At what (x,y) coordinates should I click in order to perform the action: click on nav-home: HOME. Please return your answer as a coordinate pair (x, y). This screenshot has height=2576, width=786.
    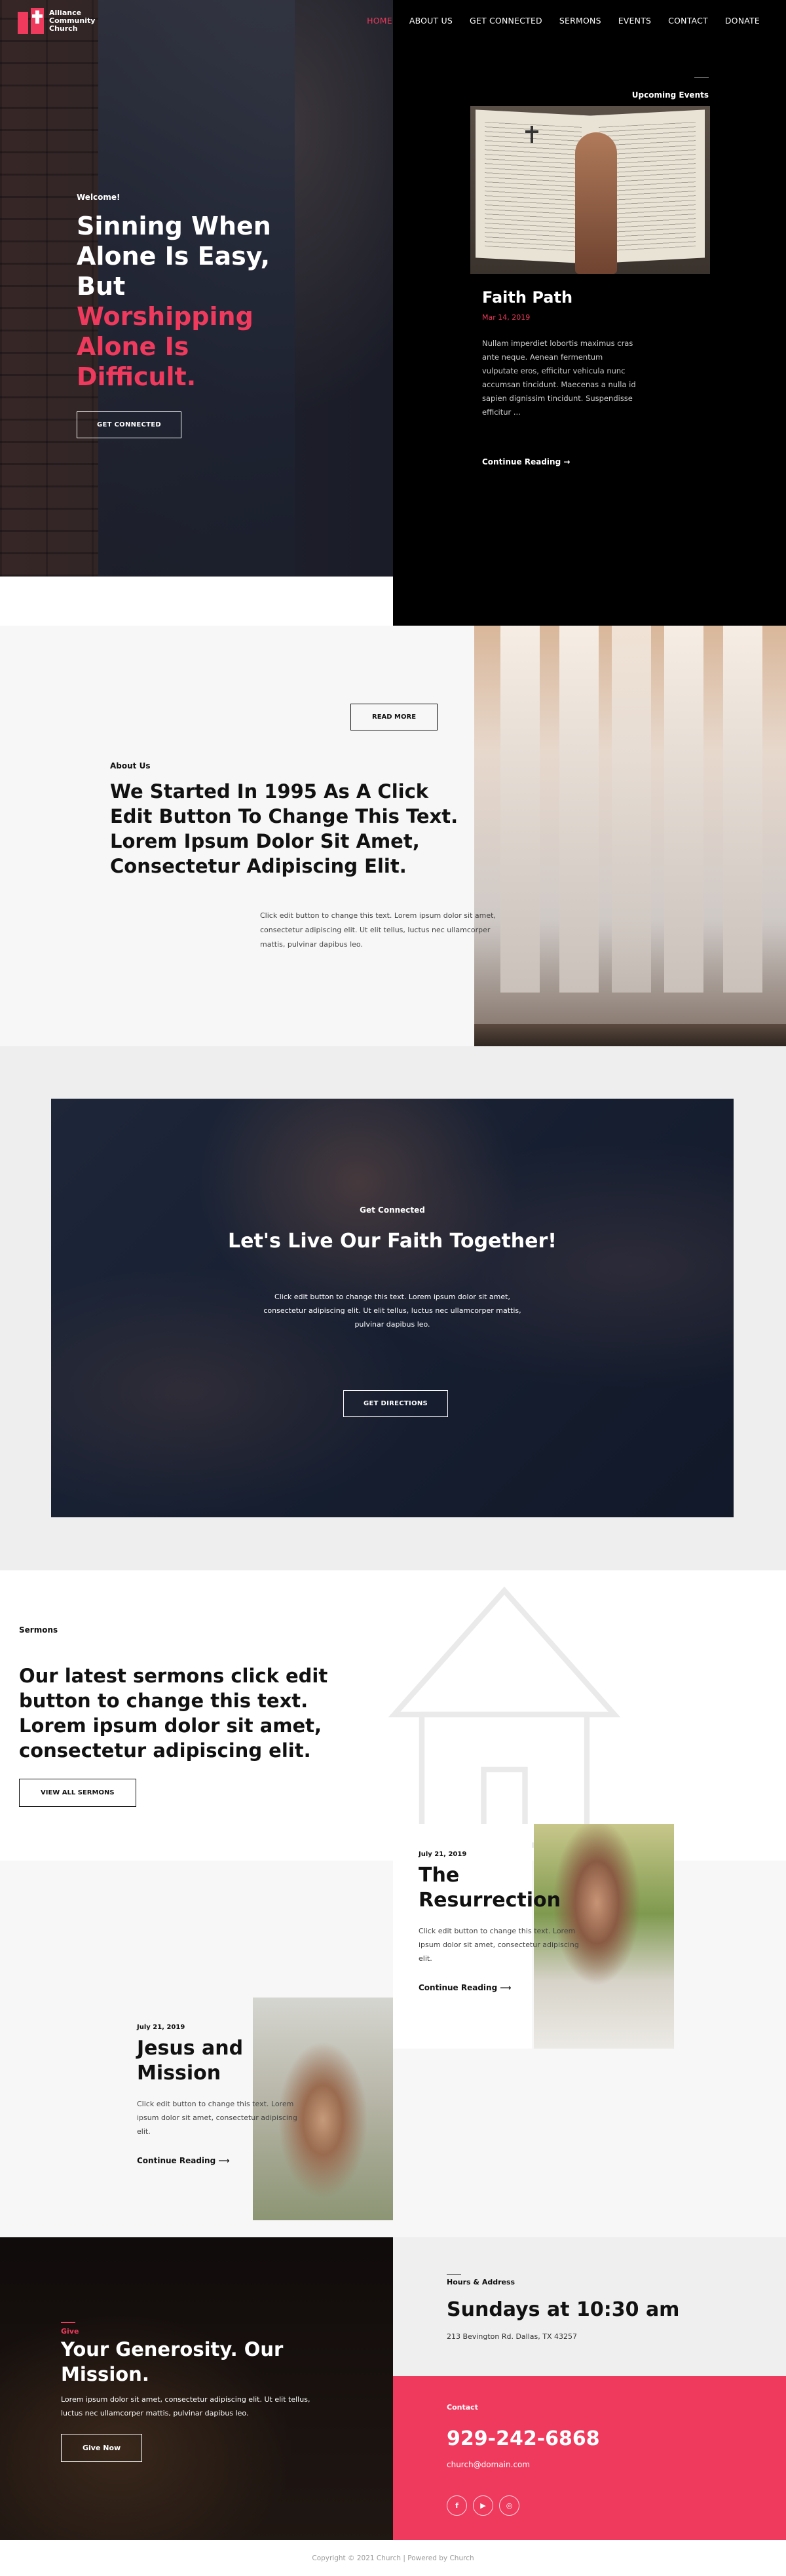
    Looking at the image, I should click on (380, 21).